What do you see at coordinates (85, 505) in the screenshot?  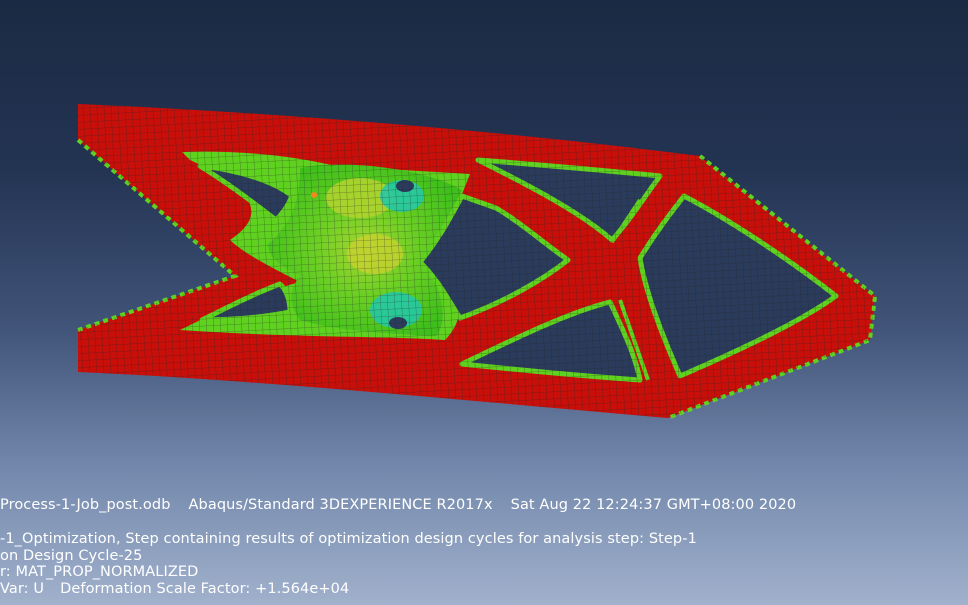 I see `odb-name: Process-1-Job_post.odb` at bounding box center [85, 505].